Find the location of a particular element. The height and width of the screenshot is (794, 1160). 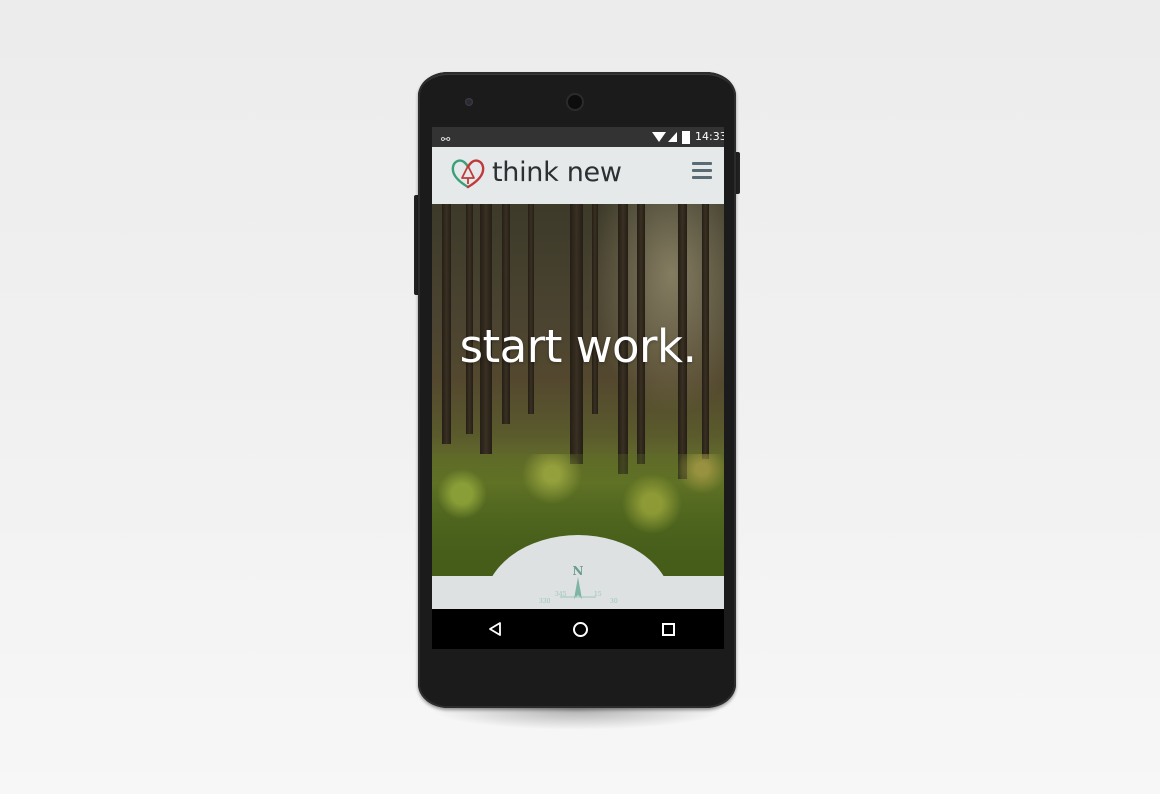

recents-icon is located at coordinates (668, 629).